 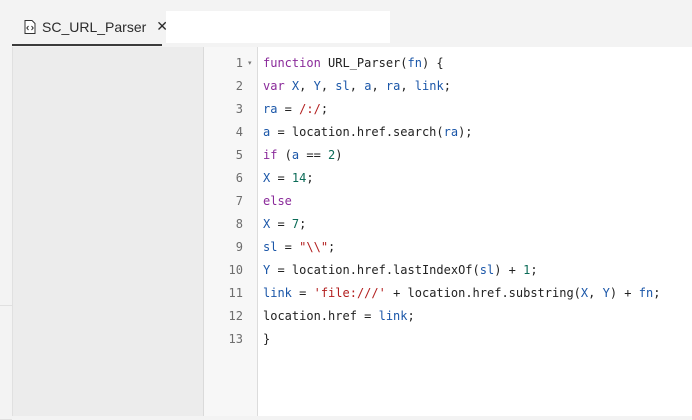 I want to click on code-token: (, so click(x=284, y=155).